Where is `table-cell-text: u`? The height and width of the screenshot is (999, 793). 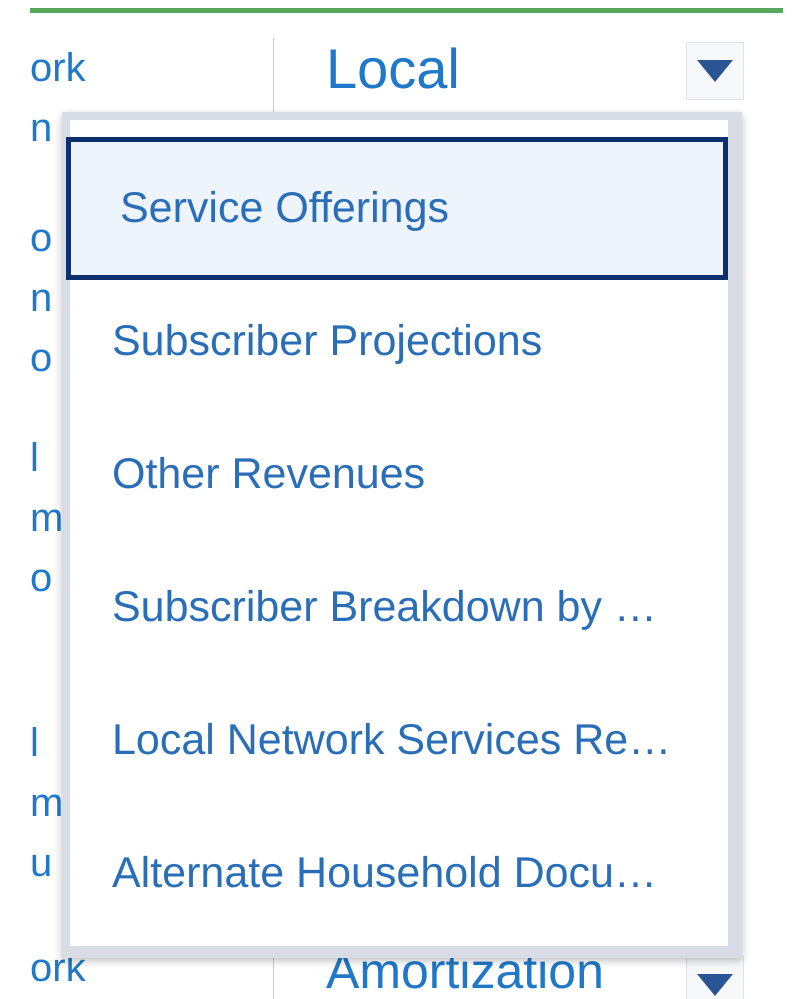 table-cell-text: u is located at coordinates (41, 863).